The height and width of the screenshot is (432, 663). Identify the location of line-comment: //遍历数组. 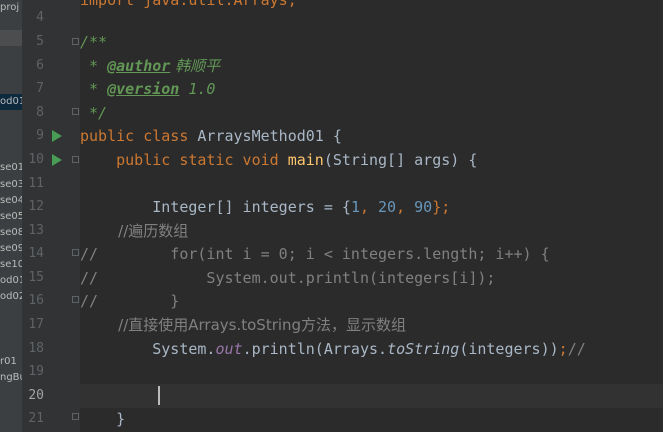
(134, 231).